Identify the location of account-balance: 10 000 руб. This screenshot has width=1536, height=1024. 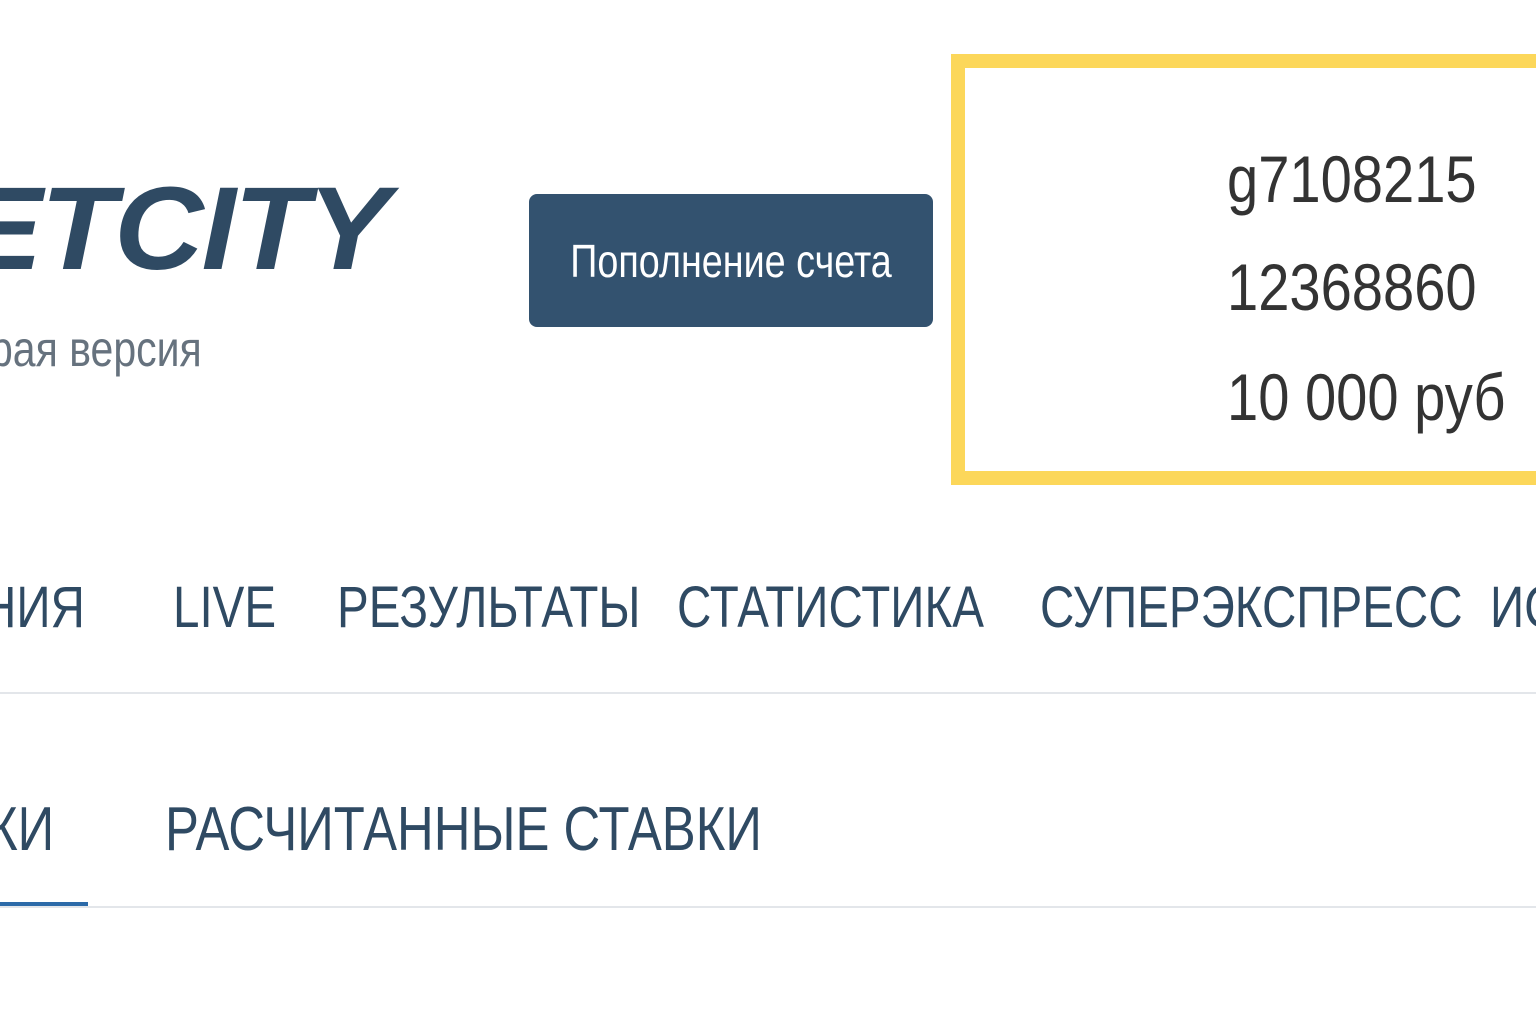
(1366, 397).